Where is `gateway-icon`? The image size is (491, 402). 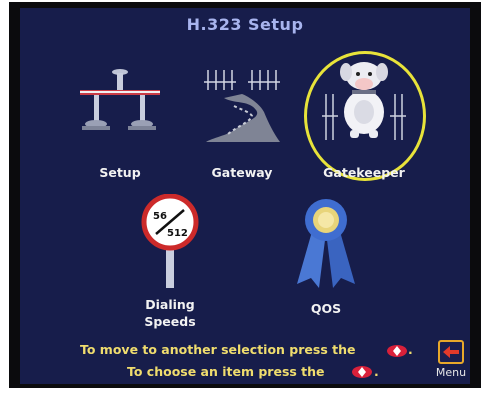
gateway-icon is located at coordinates (242, 106).